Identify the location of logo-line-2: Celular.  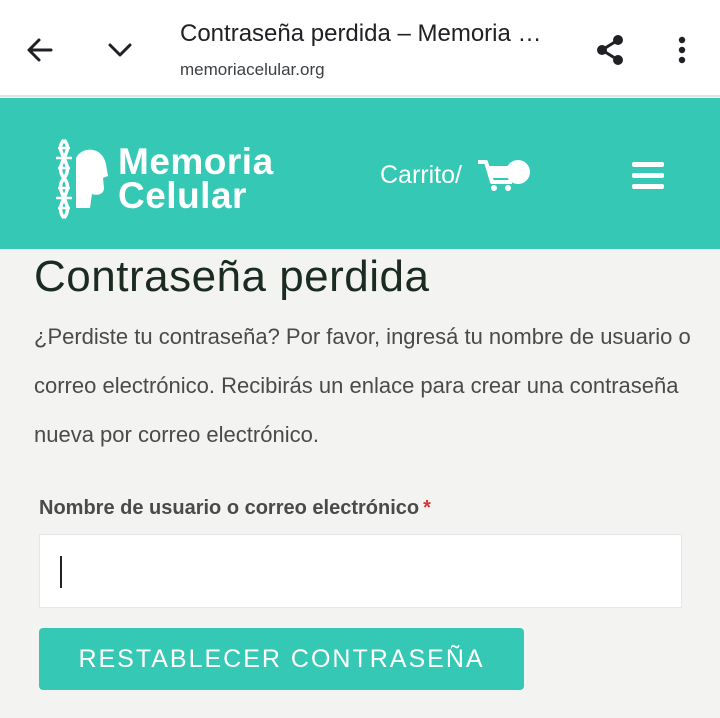
(182, 195).